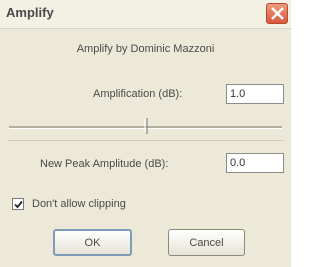 The image size is (320, 267). I want to click on cancel-button: Cancel, so click(206, 242).